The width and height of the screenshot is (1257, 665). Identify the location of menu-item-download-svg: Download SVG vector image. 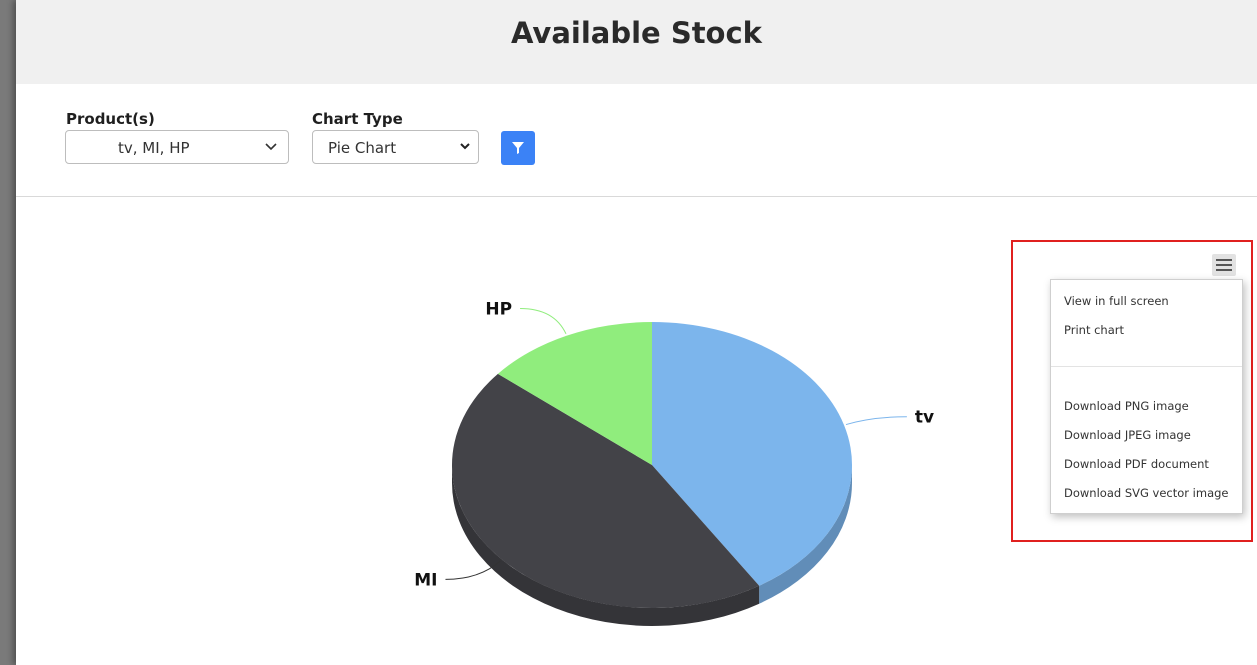
(1146, 493).